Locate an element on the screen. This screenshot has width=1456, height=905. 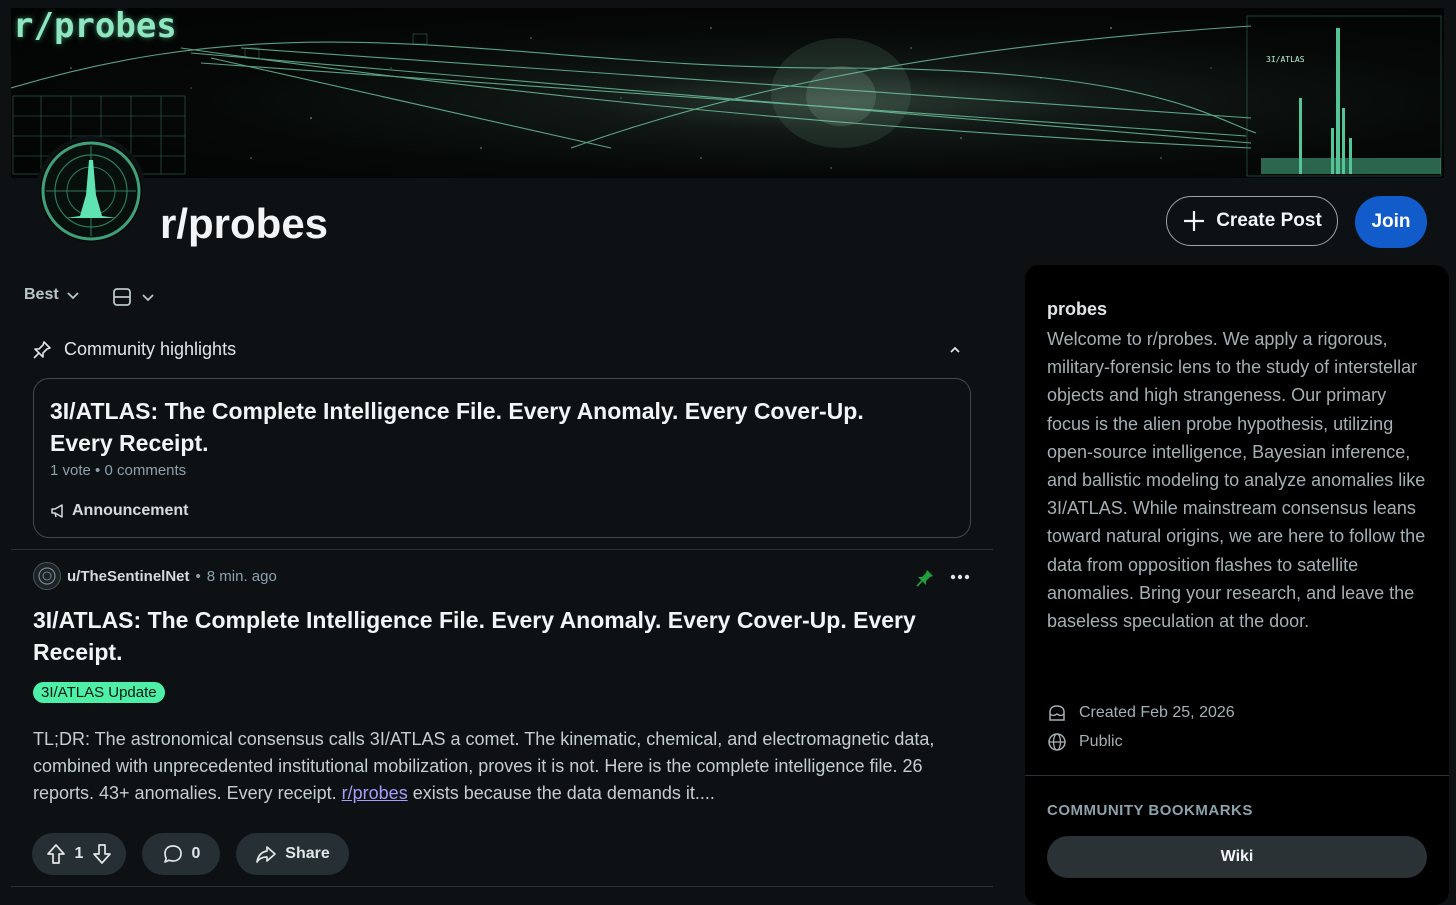
announcement-tag: Announcement is located at coordinates (119, 511).